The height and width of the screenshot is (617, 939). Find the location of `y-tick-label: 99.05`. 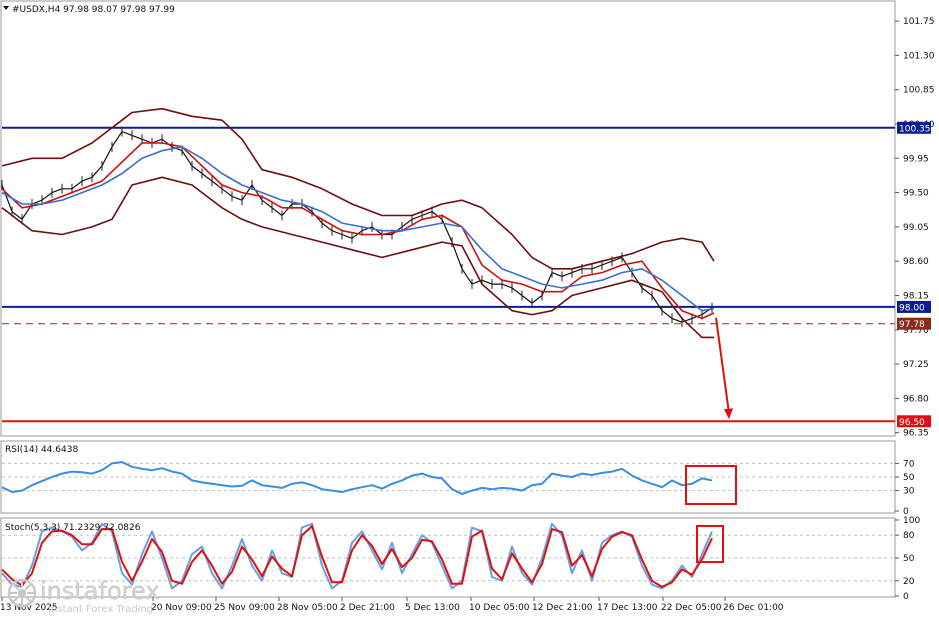

y-tick-label: 99.05 is located at coordinates (916, 228).